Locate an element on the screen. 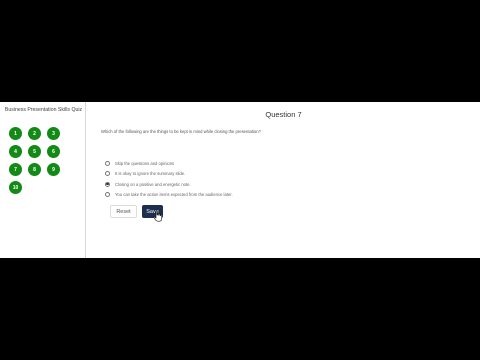 The height and width of the screenshot is (360, 480). question-title: Question 7 is located at coordinates (283, 114).